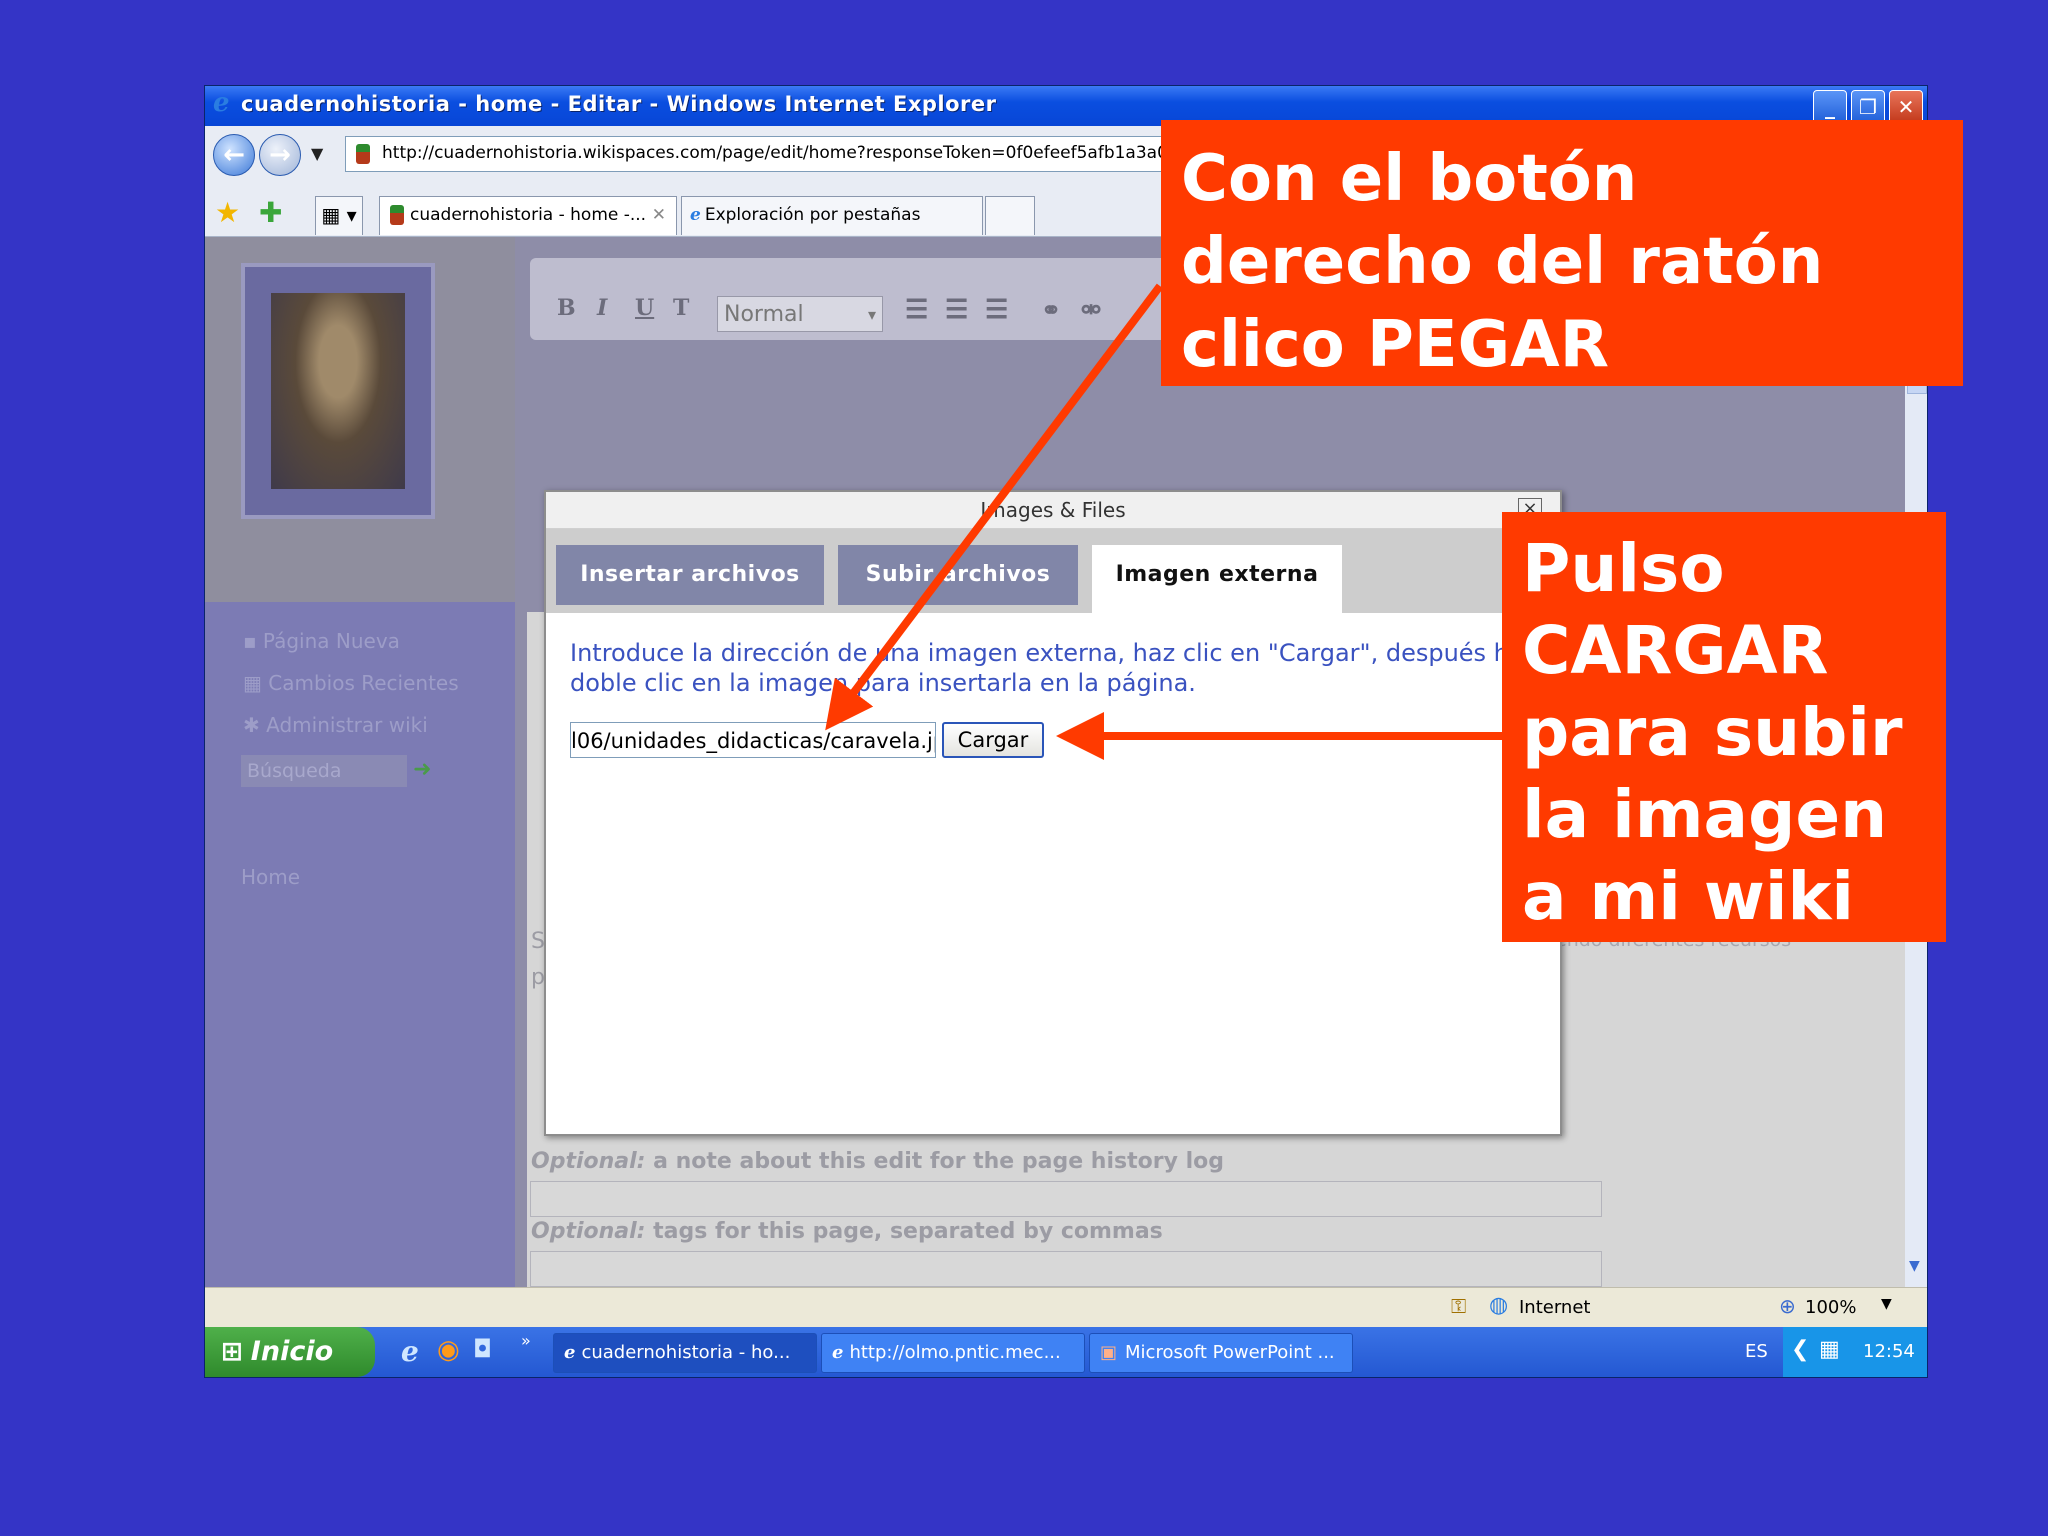  What do you see at coordinates (1623, 568) in the screenshot?
I see `callout-line: Pulso` at bounding box center [1623, 568].